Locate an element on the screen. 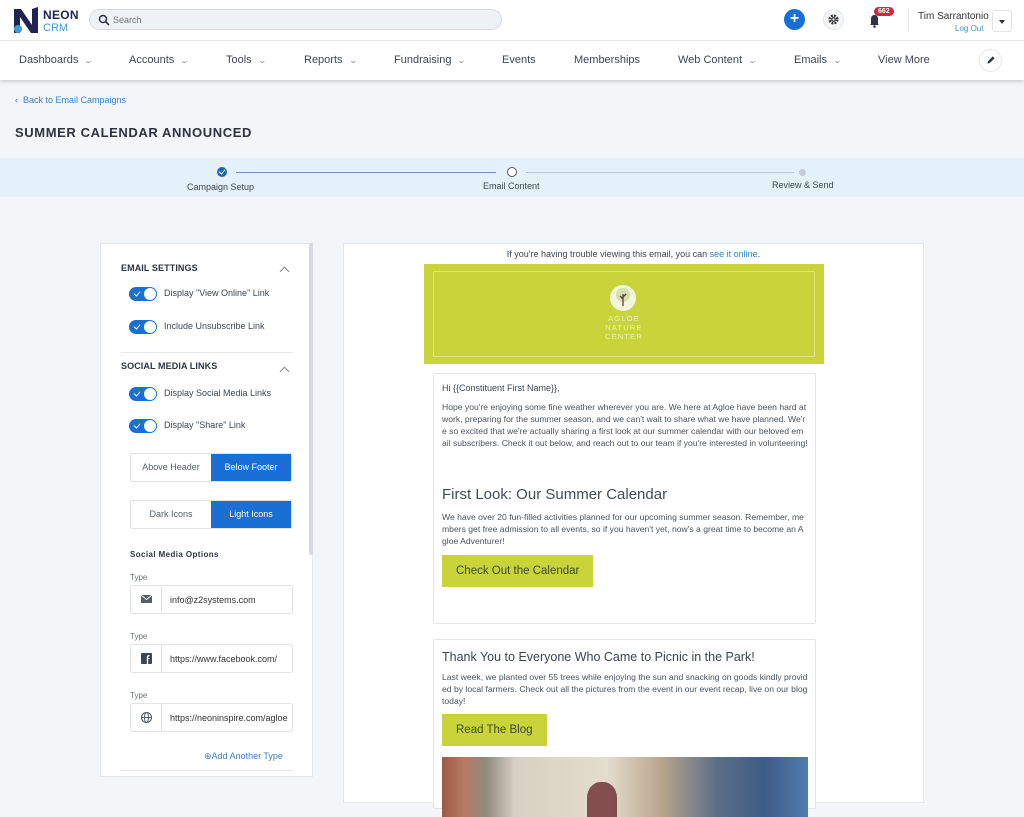  nav-label: Memberships is located at coordinates (607, 60).